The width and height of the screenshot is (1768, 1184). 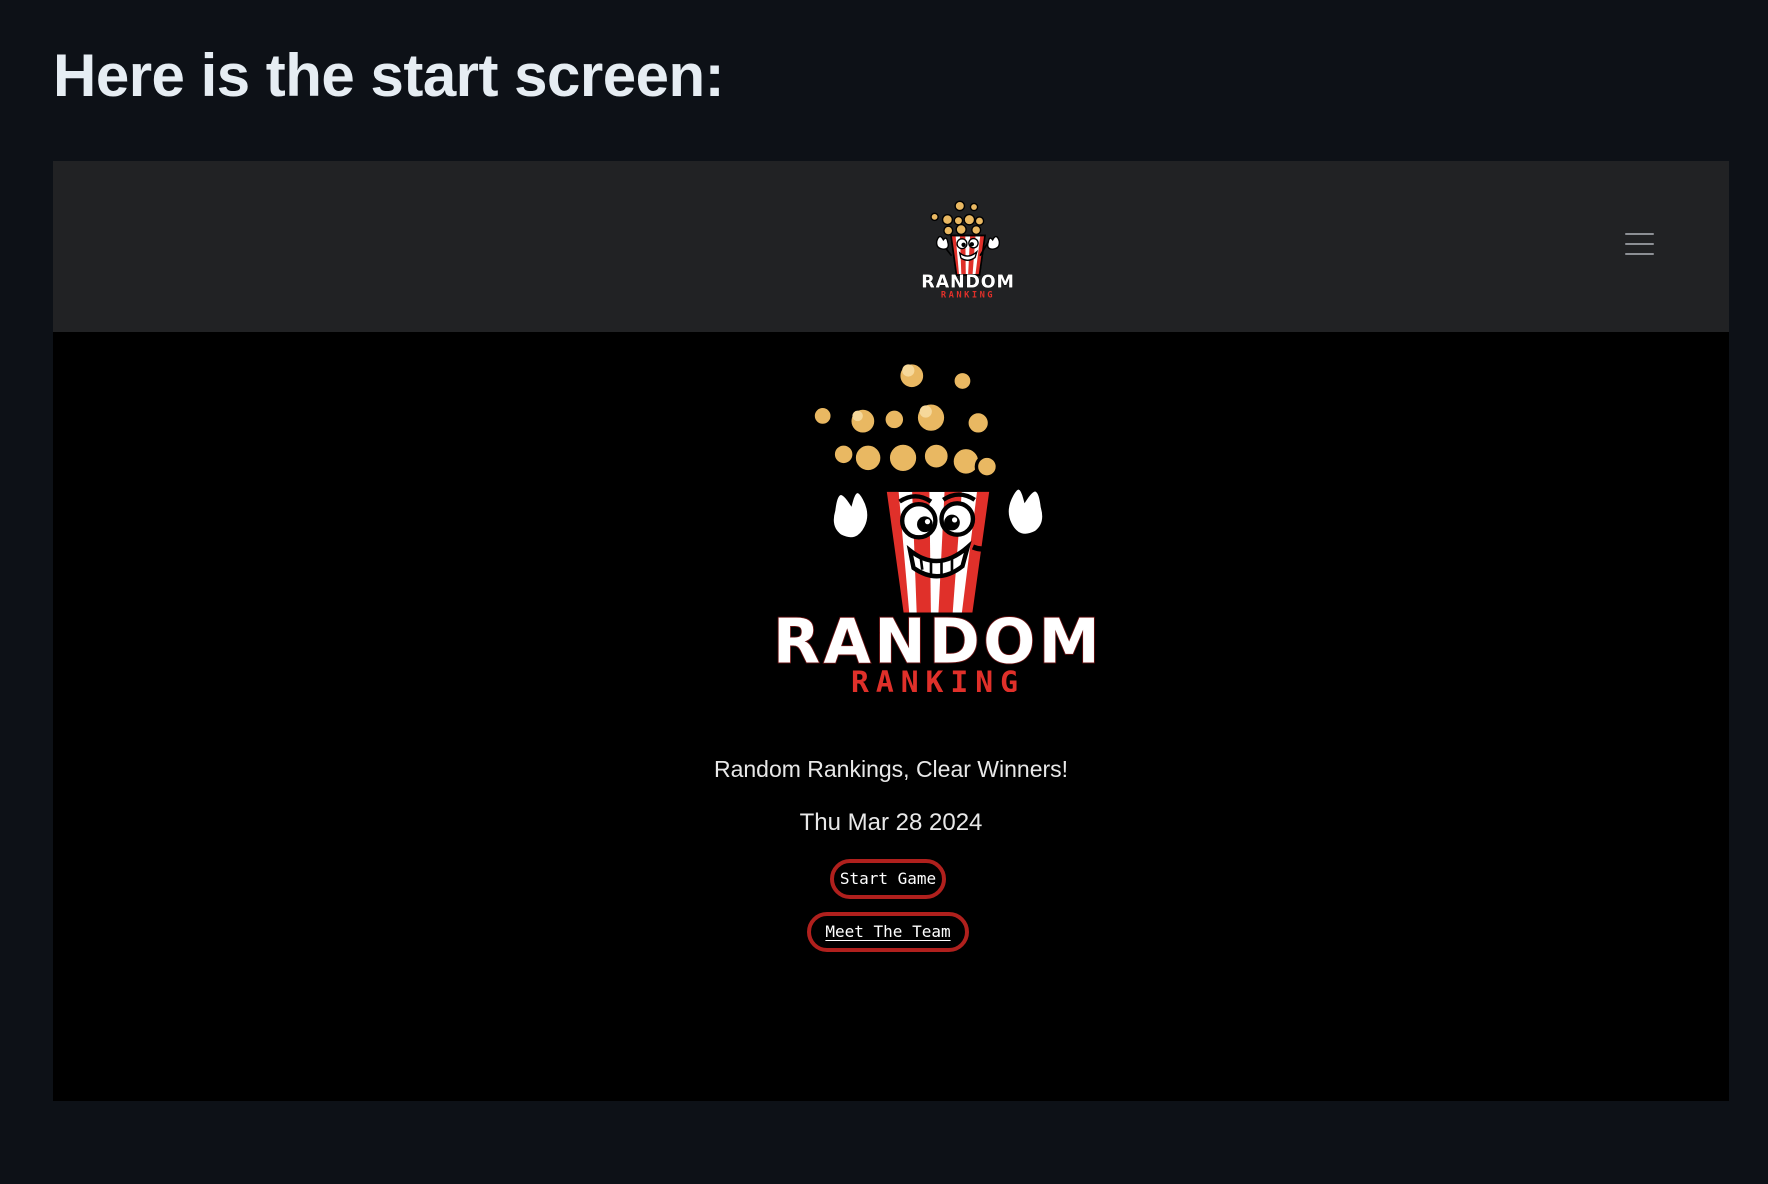 What do you see at coordinates (1639, 244) in the screenshot?
I see `menu-toggle-button` at bounding box center [1639, 244].